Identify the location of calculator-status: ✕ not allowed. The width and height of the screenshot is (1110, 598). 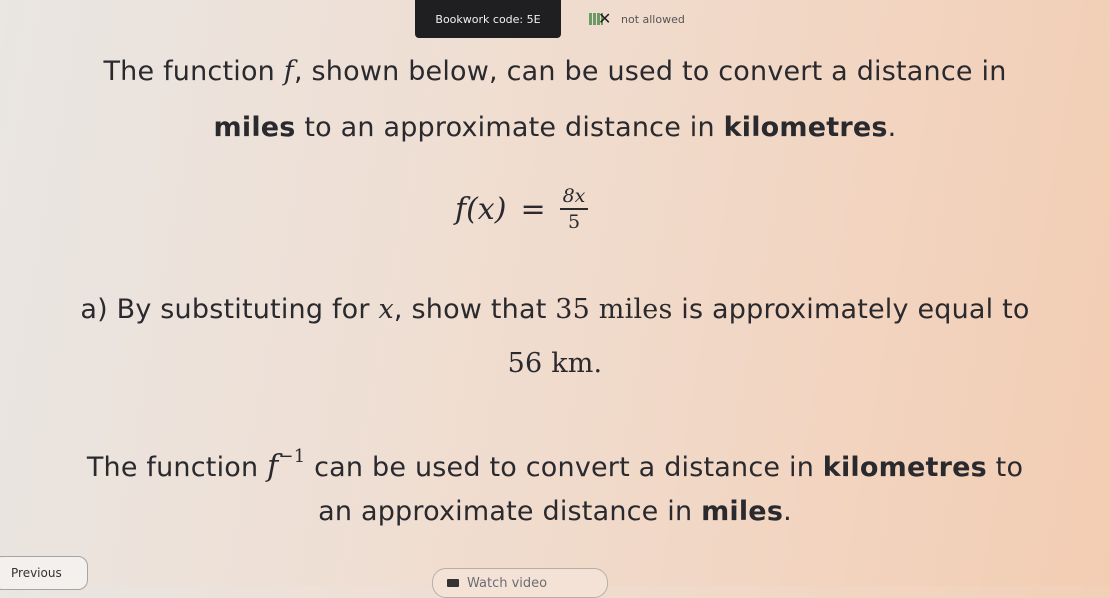
(637, 18).